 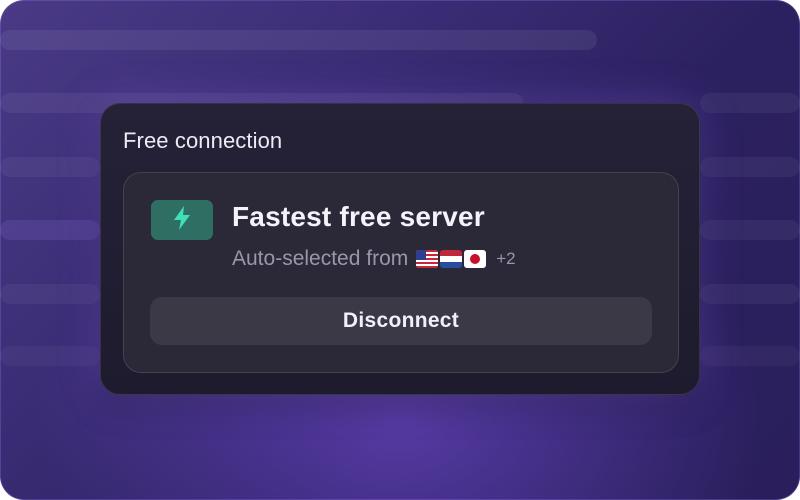 I want to click on nl-flag-icon, so click(x=451, y=259).